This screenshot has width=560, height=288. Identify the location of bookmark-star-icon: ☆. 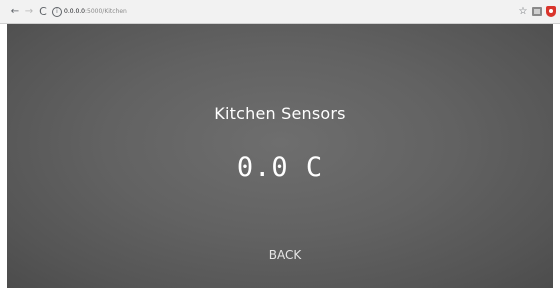
(523, 12).